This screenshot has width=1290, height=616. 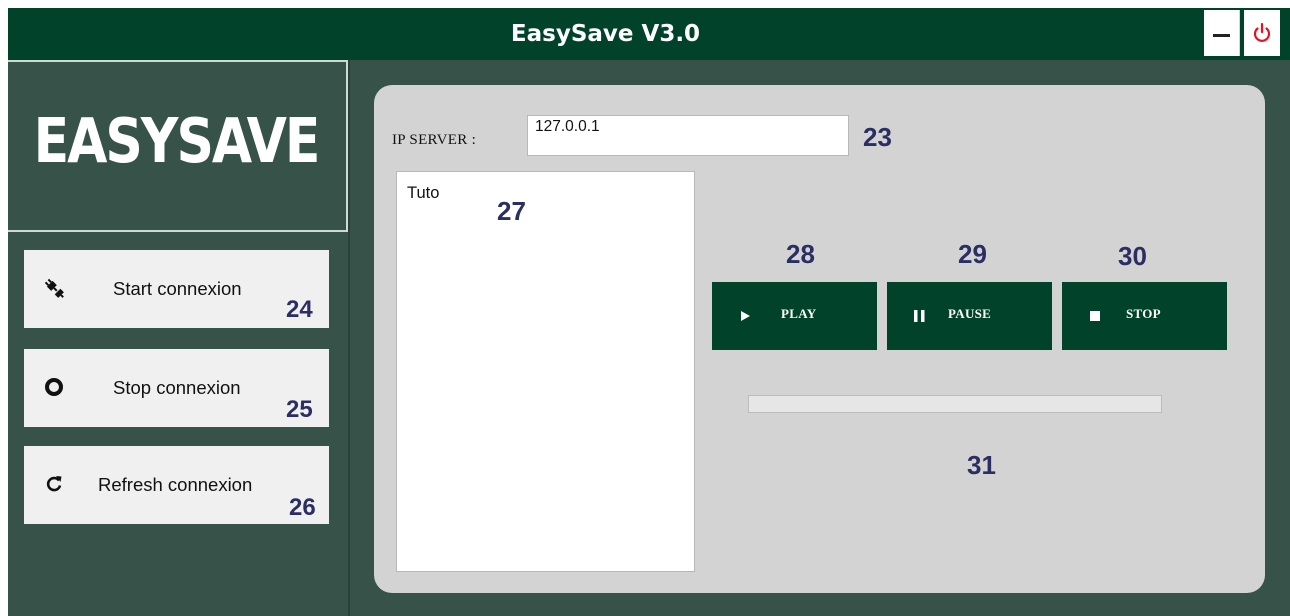 I want to click on pause-label: PAUSE, so click(x=970, y=313).